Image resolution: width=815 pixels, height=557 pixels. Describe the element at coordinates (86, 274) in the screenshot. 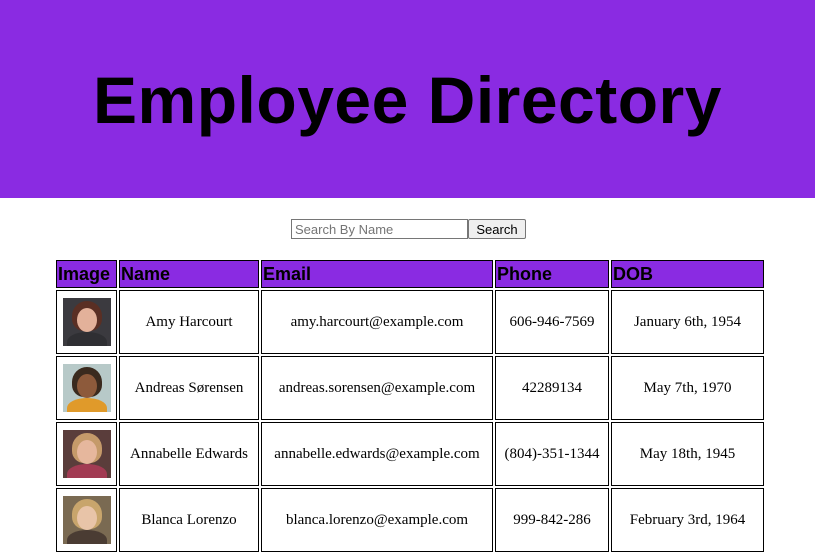

I see `column-header-image: Image` at that location.